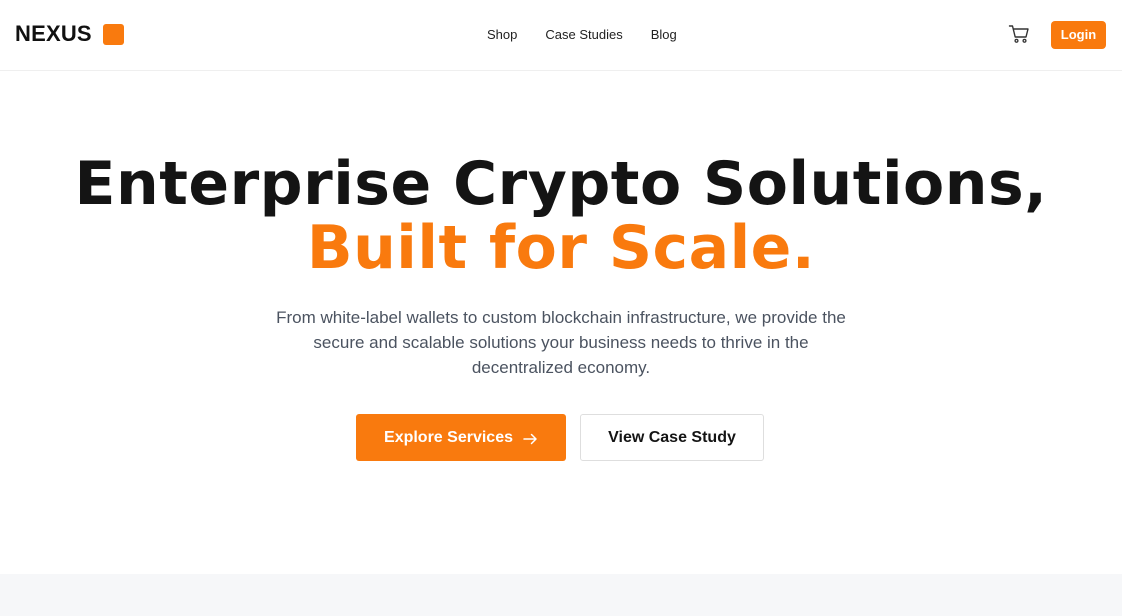  I want to click on main-nav: Shop Case Studies Blog, so click(582, 35).